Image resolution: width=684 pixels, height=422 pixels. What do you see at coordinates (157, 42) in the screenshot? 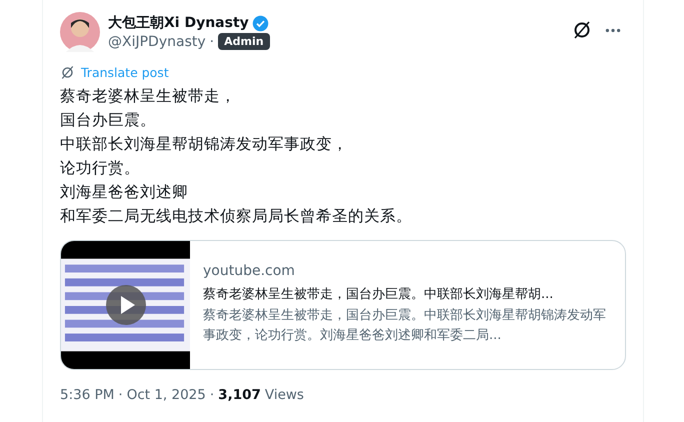
I see `author-handle: @XiJPDynasty` at bounding box center [157, 42].